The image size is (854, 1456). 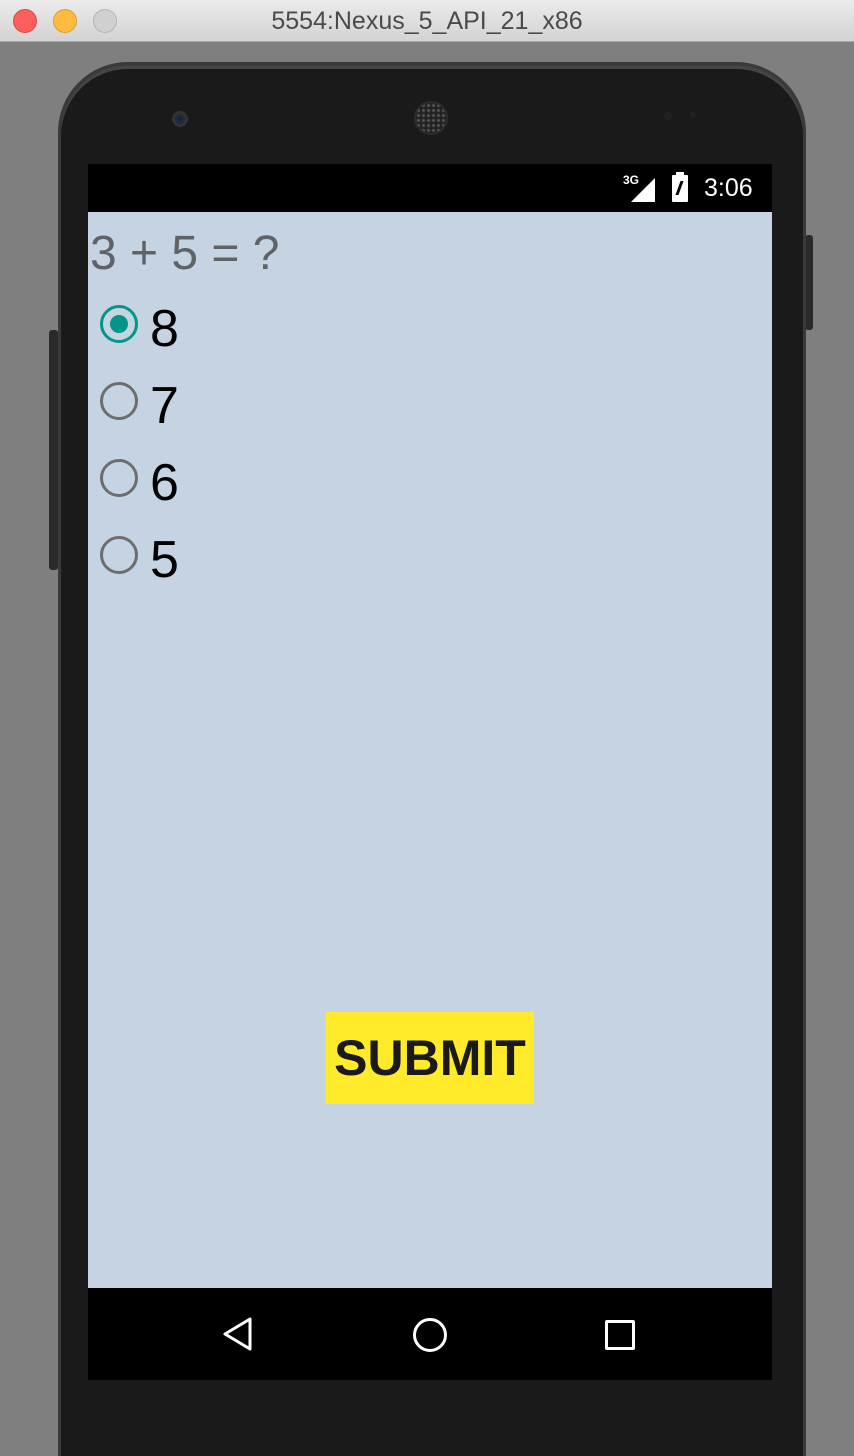 I want to click on answer-radio-group: 8 7 6 5, so click(x=248, y=448).